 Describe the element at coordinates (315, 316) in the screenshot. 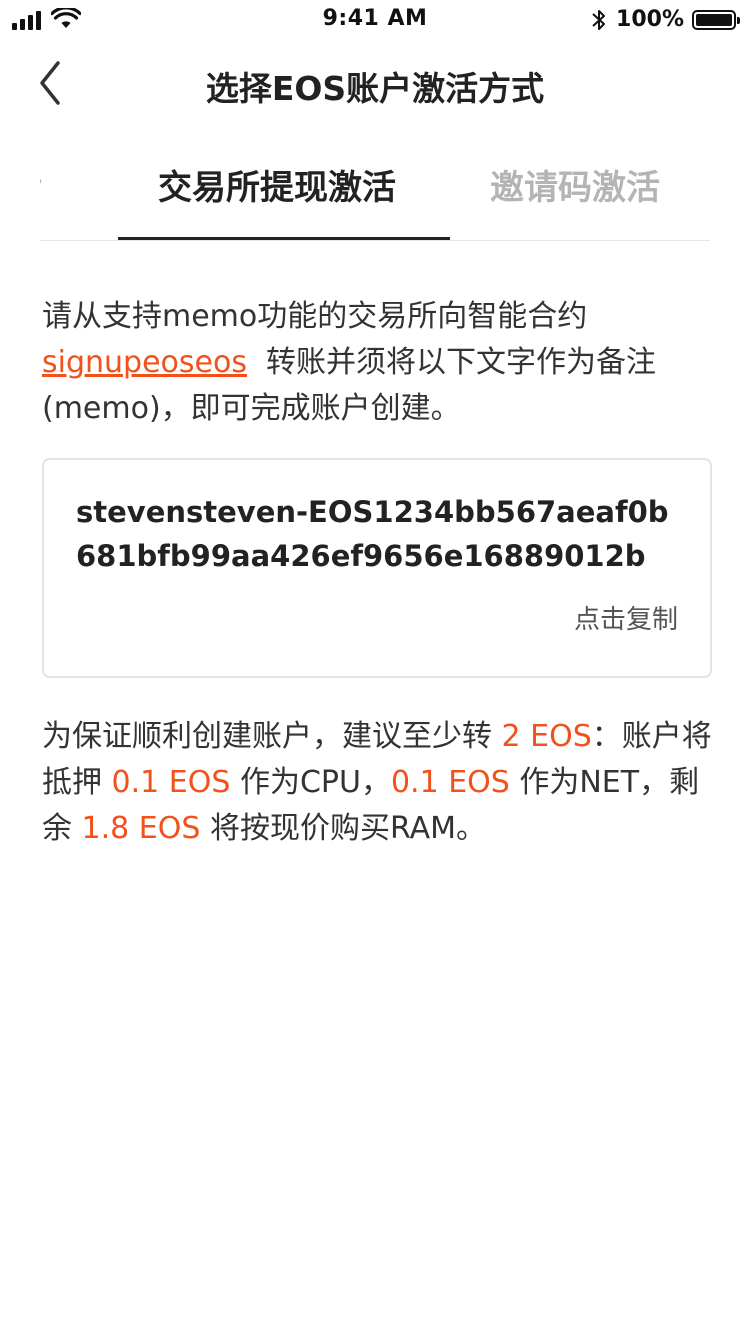

I see `intro-text-before: 请从支持memo功能的交易所向智能合约` at that location.